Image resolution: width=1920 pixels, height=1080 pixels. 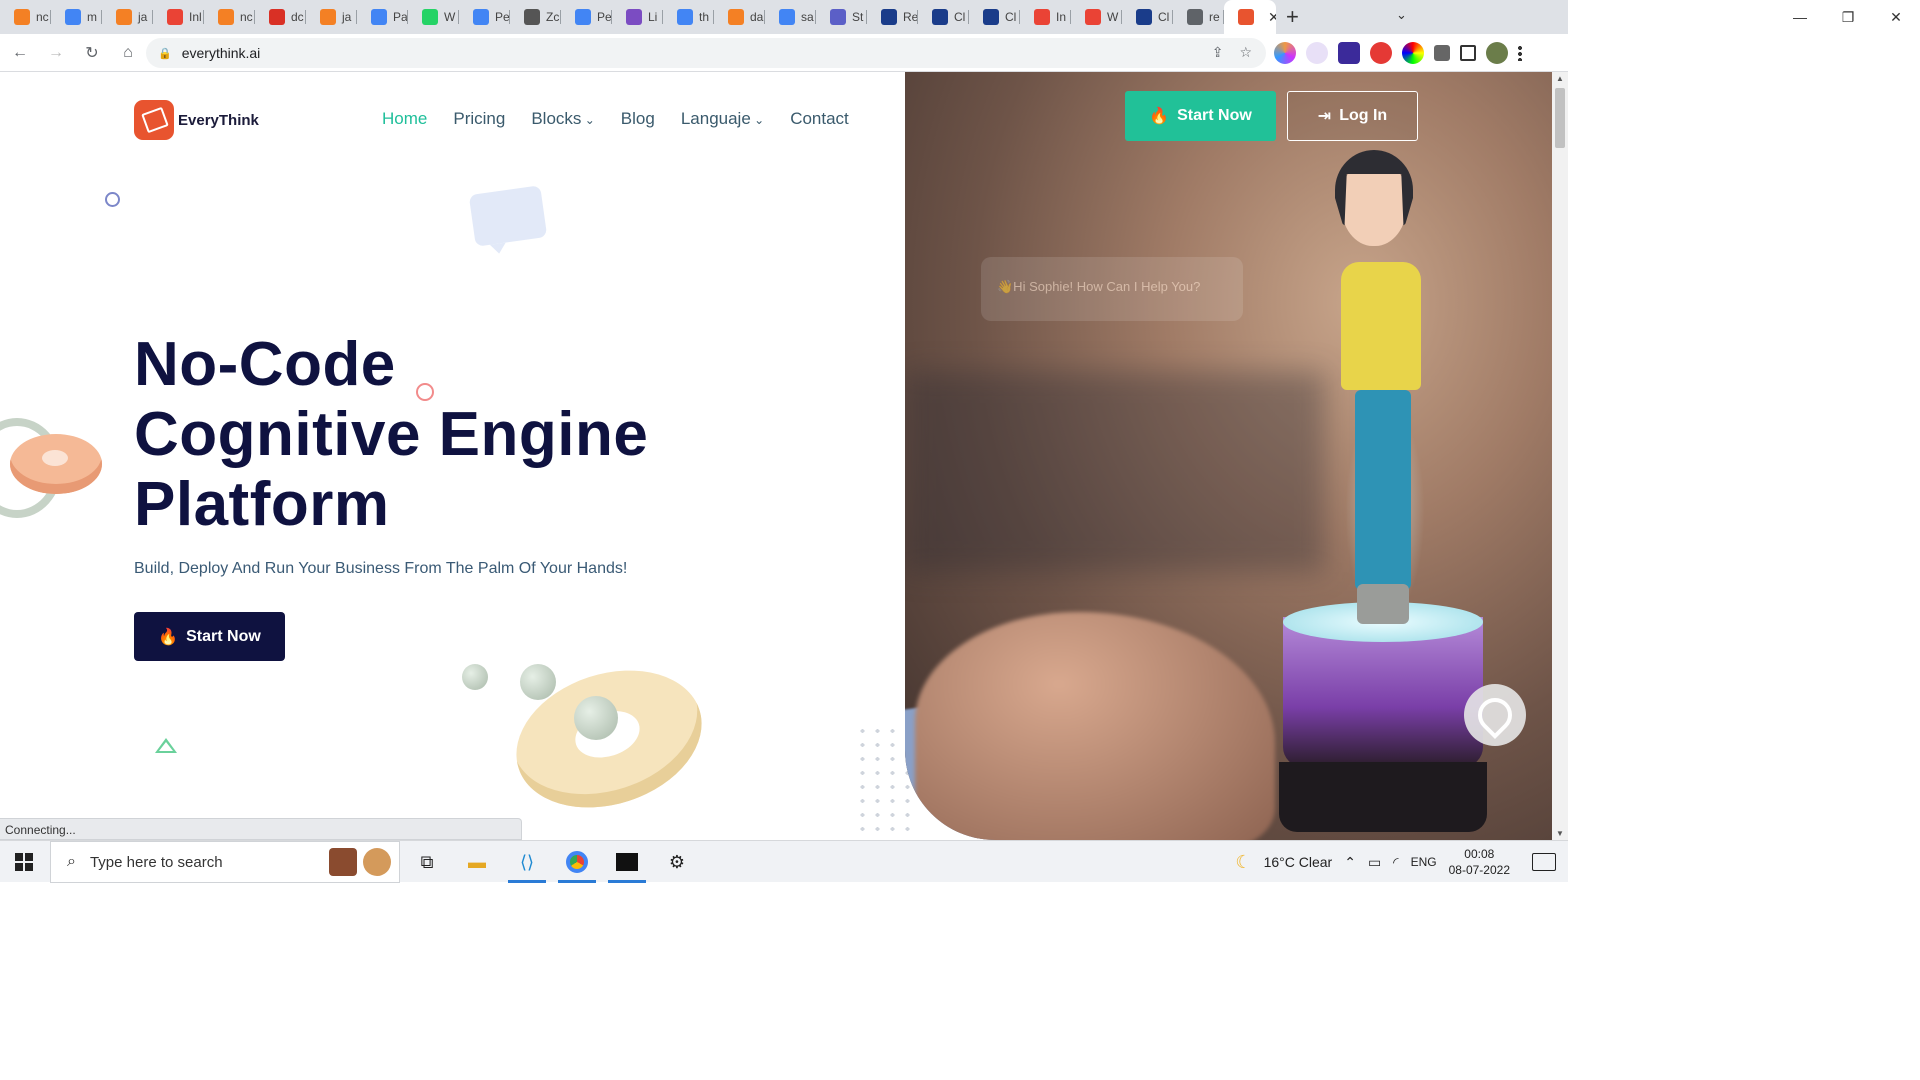 What do you see at coordinates (1324, 116) in the screenshot?
I see `login-icon: ⇥` at bounding box center [1324, 116].